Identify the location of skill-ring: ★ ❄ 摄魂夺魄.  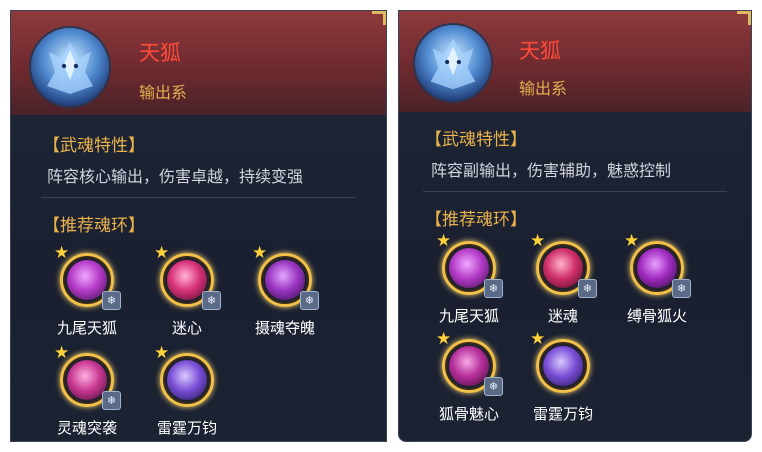
(285, 291).